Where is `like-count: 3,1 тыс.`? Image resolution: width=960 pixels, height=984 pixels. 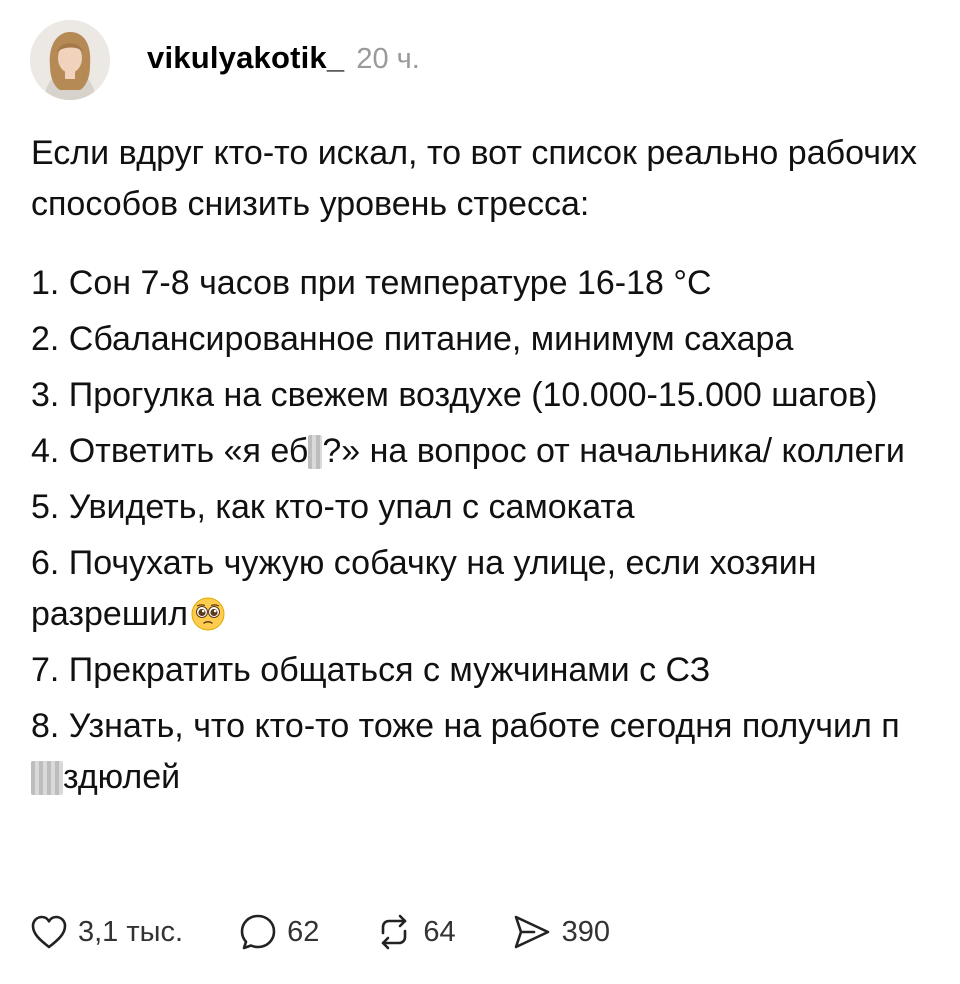 like-count: 3,1 тыс. is located at coordinates (131, 931).